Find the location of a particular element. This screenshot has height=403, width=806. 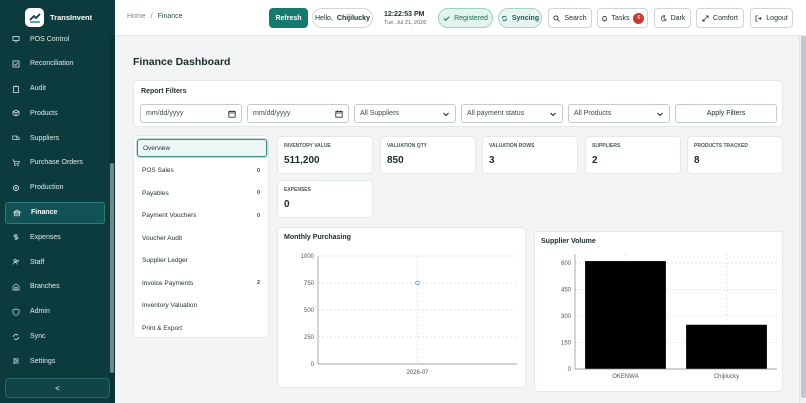

truck-icon is located at coordinates (16, 138).